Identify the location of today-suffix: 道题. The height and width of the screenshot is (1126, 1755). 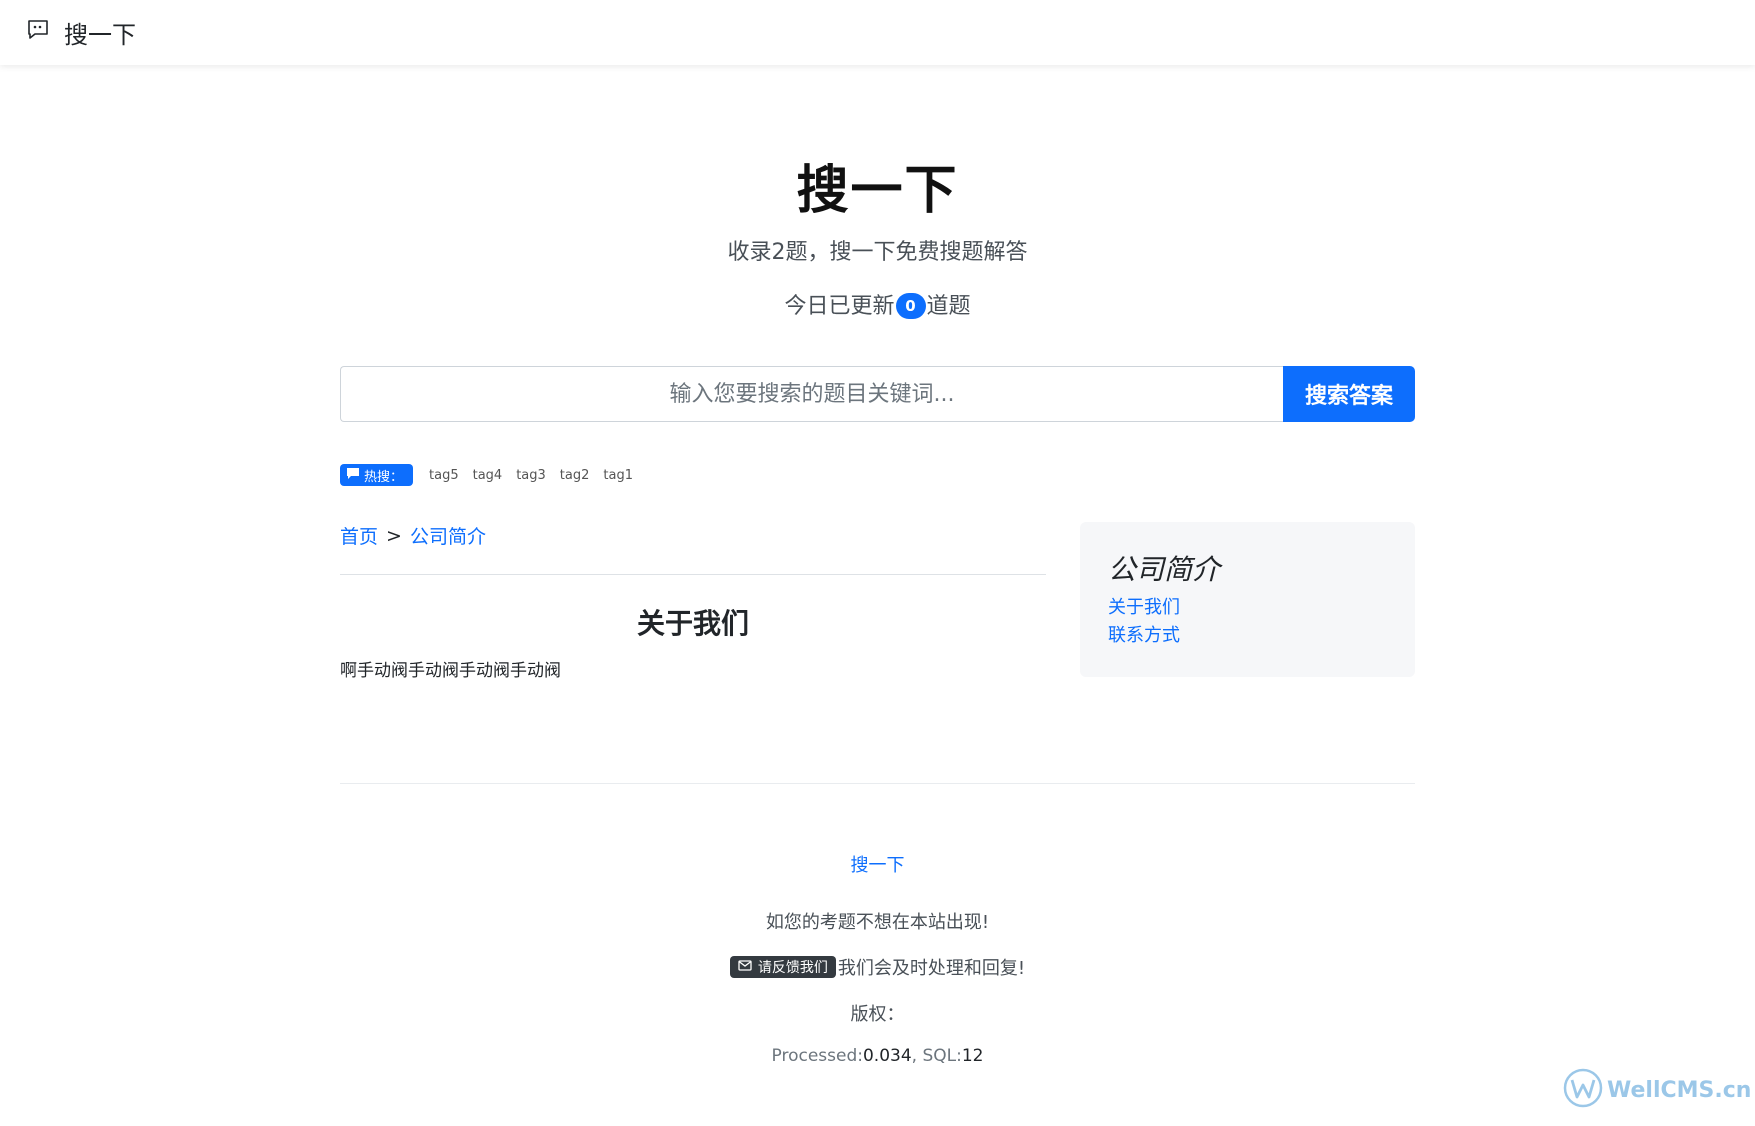
(948, 306).